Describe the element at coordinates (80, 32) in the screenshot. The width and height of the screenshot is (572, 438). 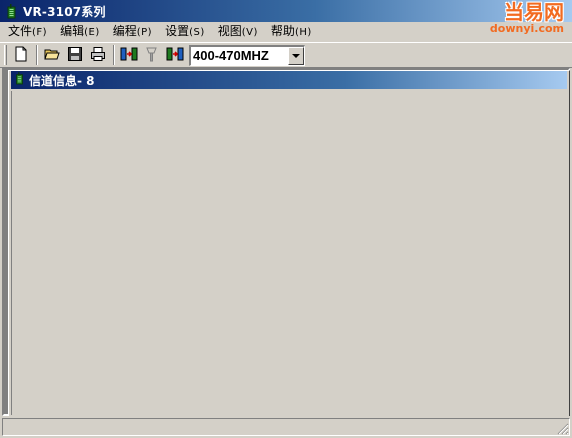
I see `menu-edit: 编辑(E)` at that location.